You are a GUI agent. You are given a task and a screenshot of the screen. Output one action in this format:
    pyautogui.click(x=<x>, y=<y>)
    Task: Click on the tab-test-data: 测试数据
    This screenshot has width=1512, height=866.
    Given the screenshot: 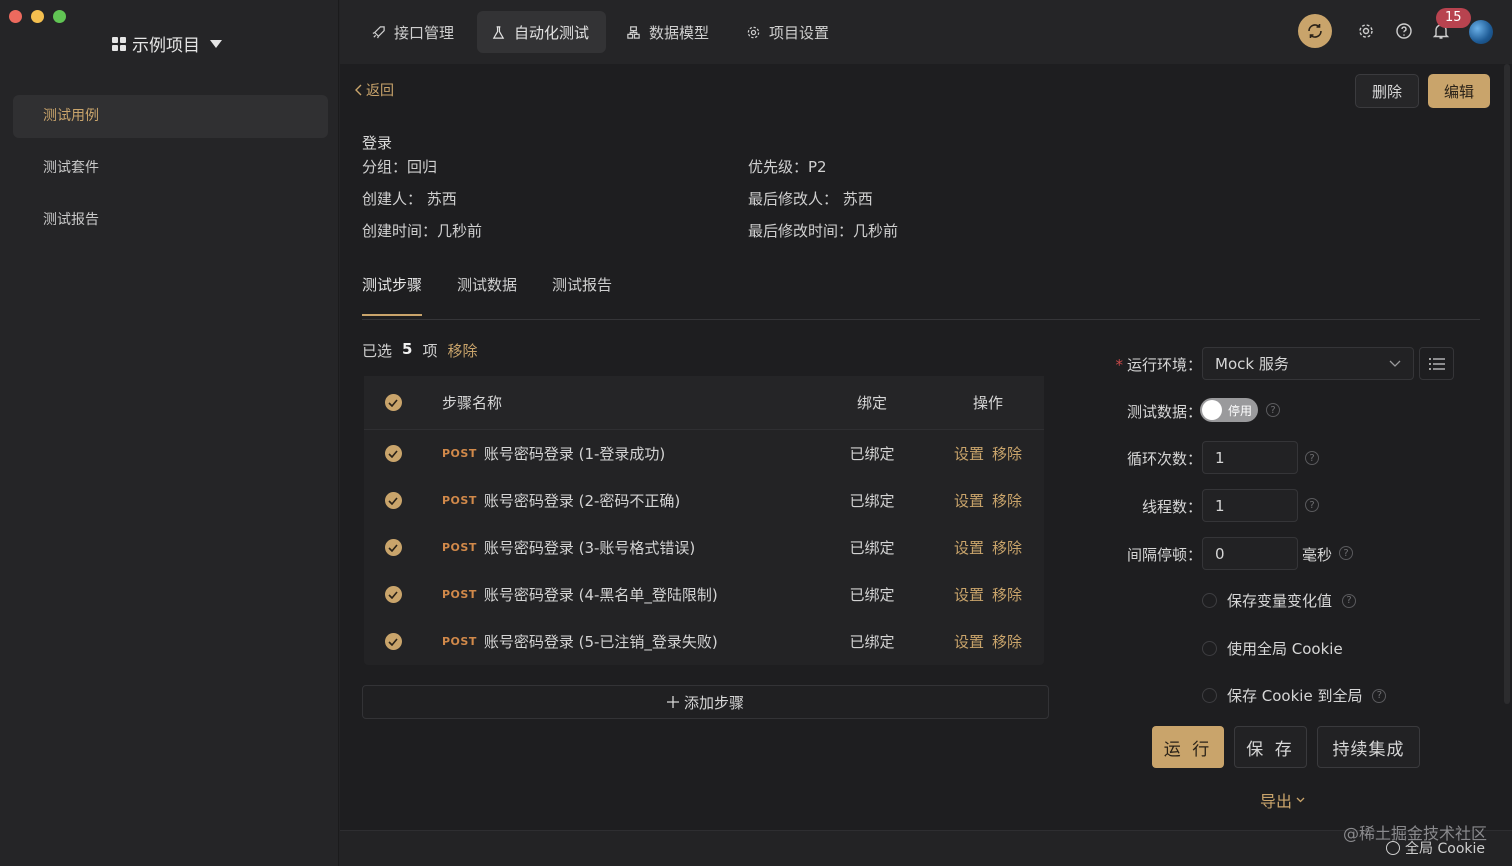 What is the action you would take?
    pyautogui.click(x=487, y=295)
    